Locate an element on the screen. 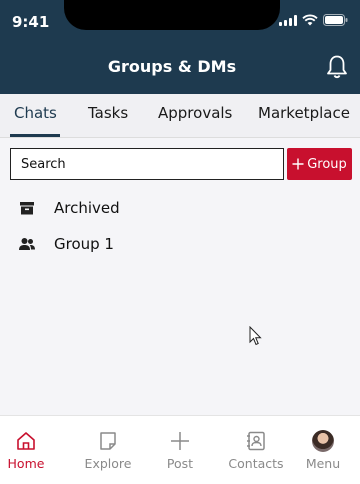 This screenshot has width=360, height=484. nav-explore: Explore is located at coordinates (108, 450).